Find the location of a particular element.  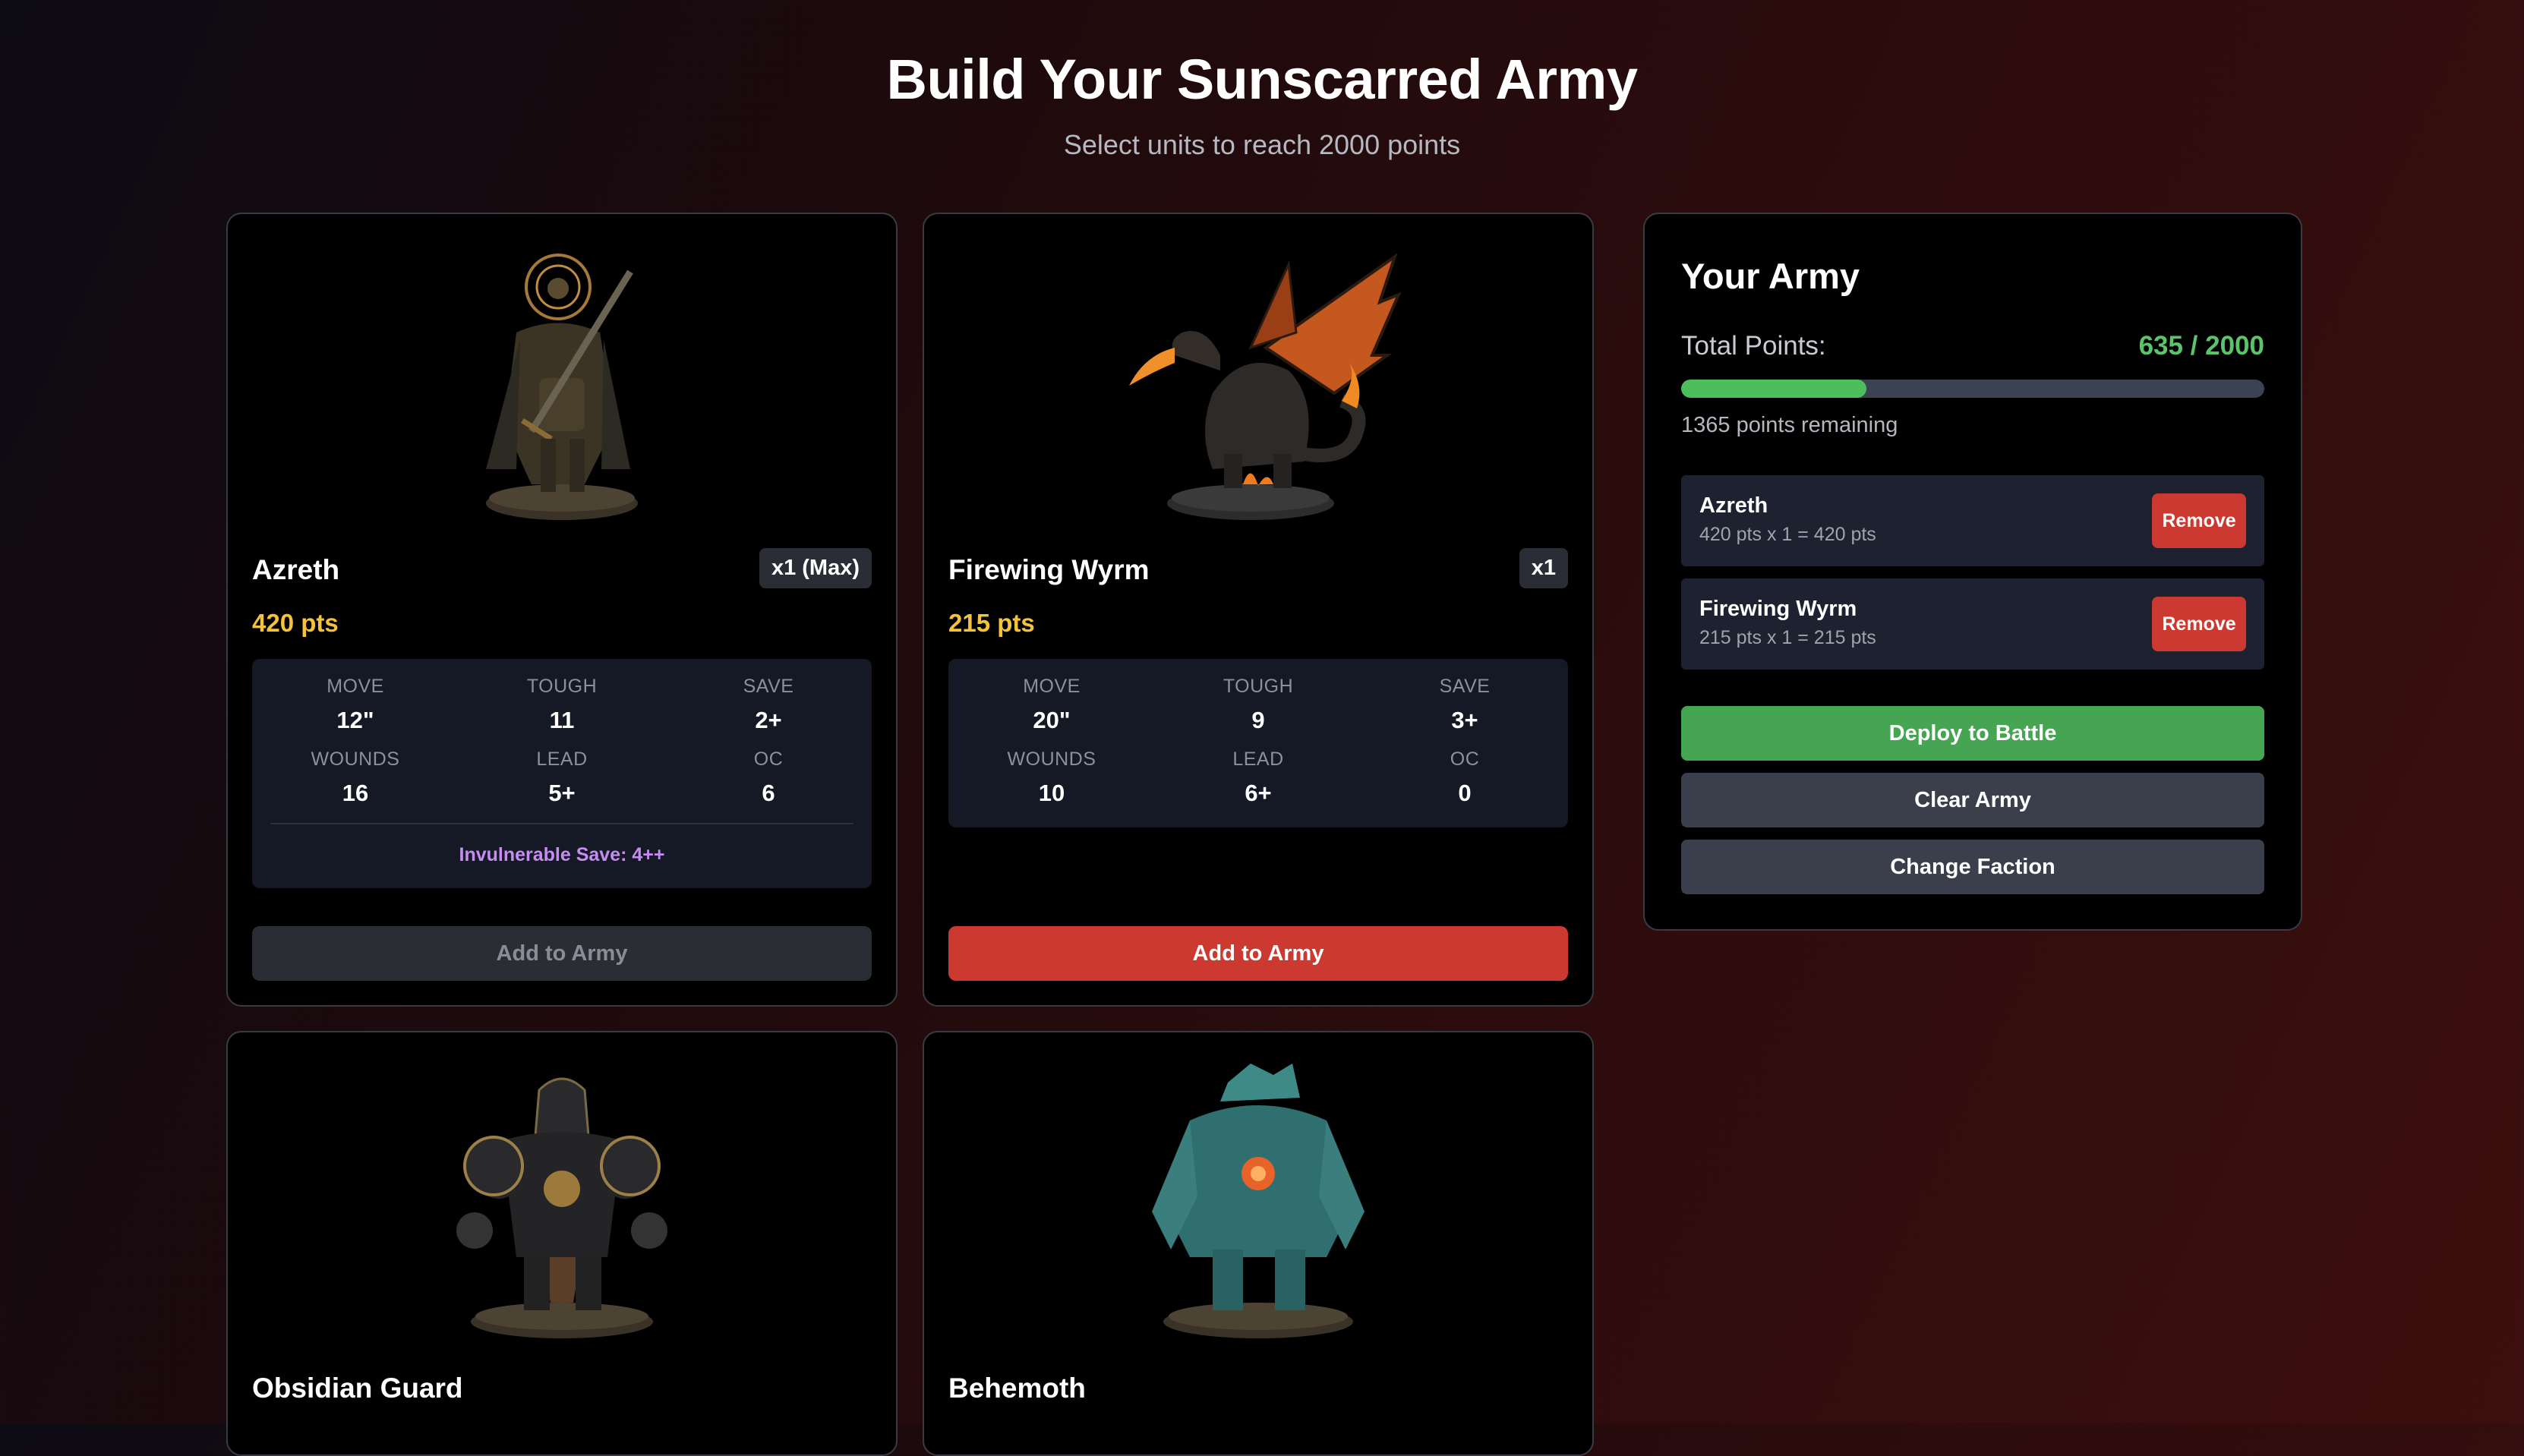

unit-quantity-badge: x1 (Max) is located at coordinates (815, 568).